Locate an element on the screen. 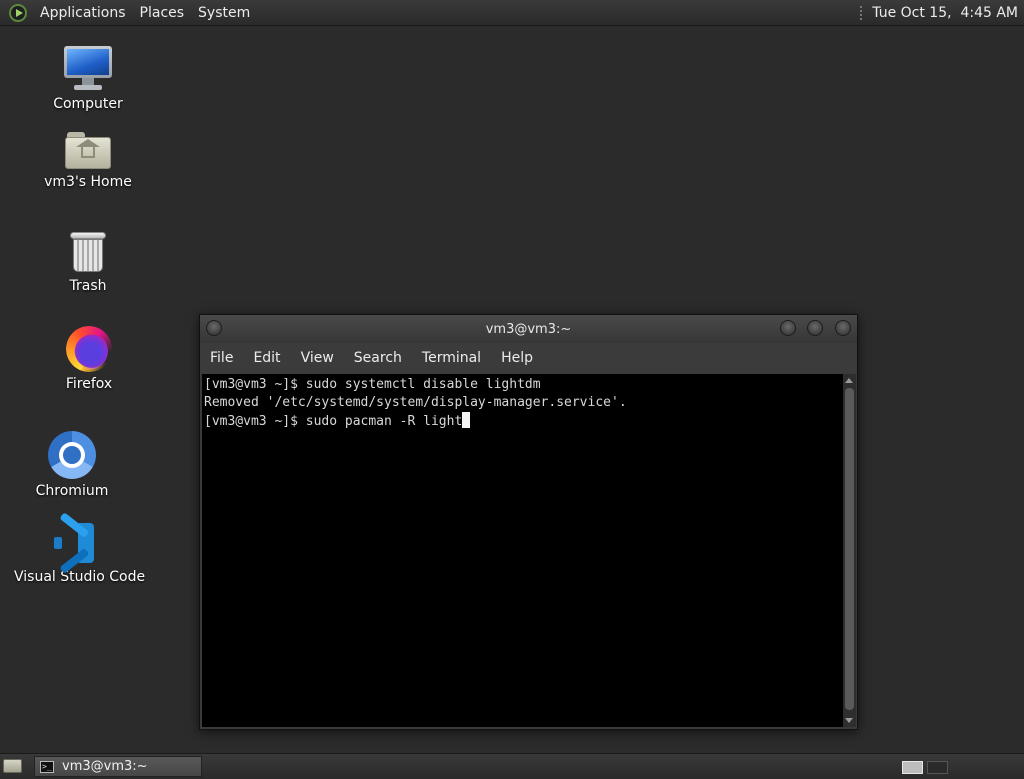 The height and width of the screenshot is (779, 1024). firefox-icon is located at coordinates (89, 349).